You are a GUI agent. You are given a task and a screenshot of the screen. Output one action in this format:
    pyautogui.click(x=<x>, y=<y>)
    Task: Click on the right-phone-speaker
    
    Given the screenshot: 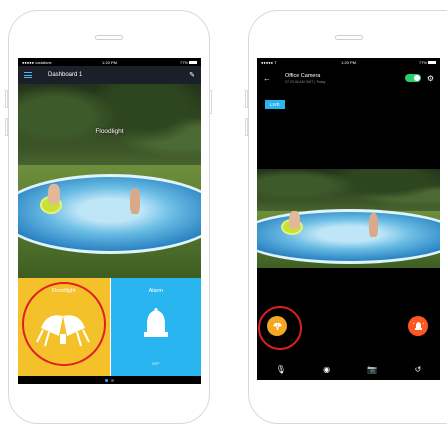 What is the action you would take?
    pyautogui.click(x=349, y=37)
    